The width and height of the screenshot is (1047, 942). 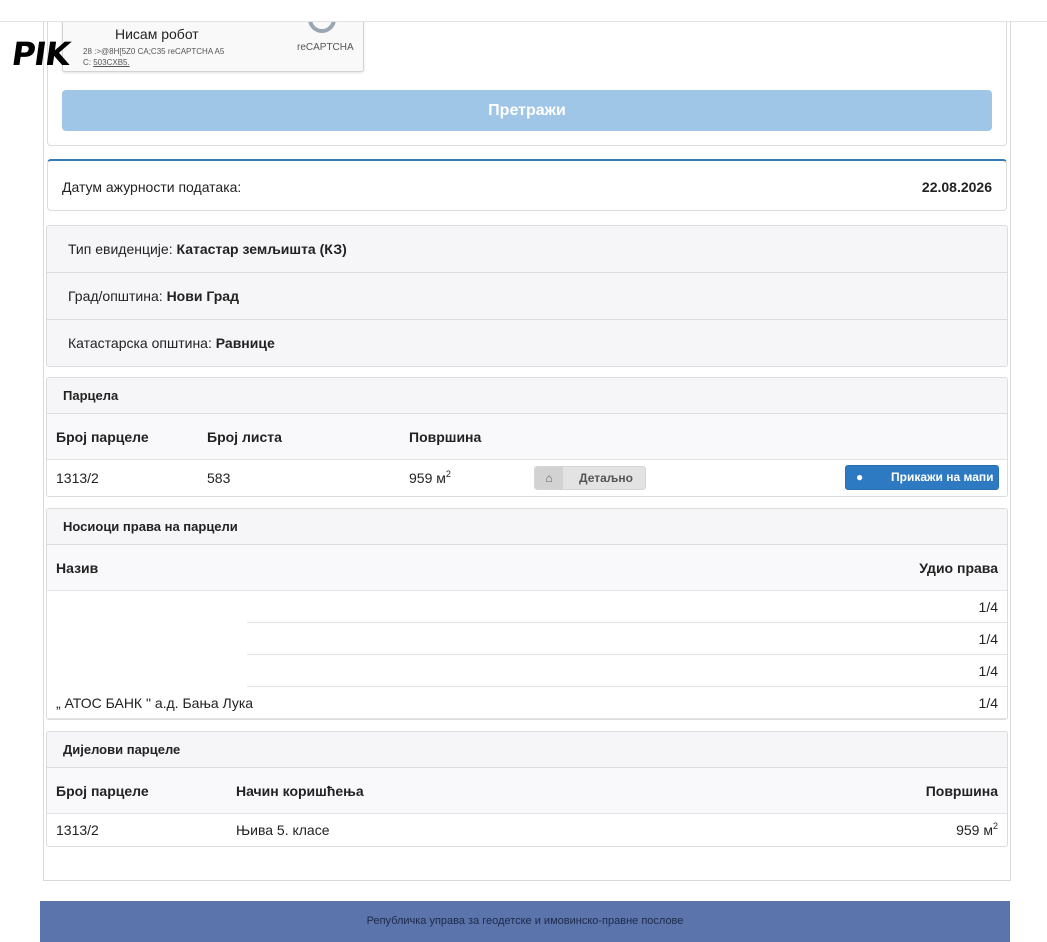 What do you see at coordinates (527, 568) in the screenshot?
I see `owners-table-header: Назив Удио права` at bounding box center [527, 568].